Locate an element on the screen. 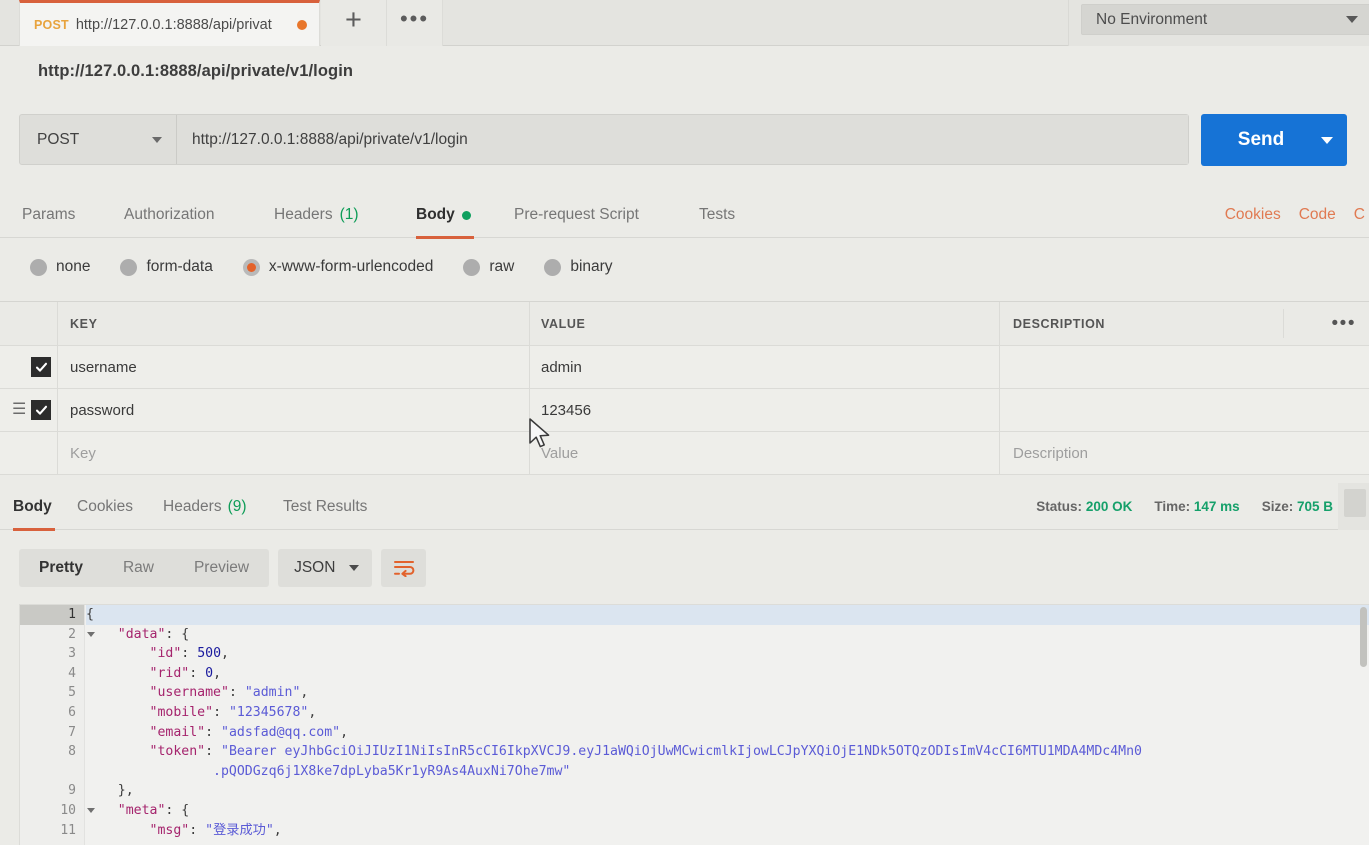 The image size is (1369, 845). row-checkbox-username is located at coordinates (41, 367).